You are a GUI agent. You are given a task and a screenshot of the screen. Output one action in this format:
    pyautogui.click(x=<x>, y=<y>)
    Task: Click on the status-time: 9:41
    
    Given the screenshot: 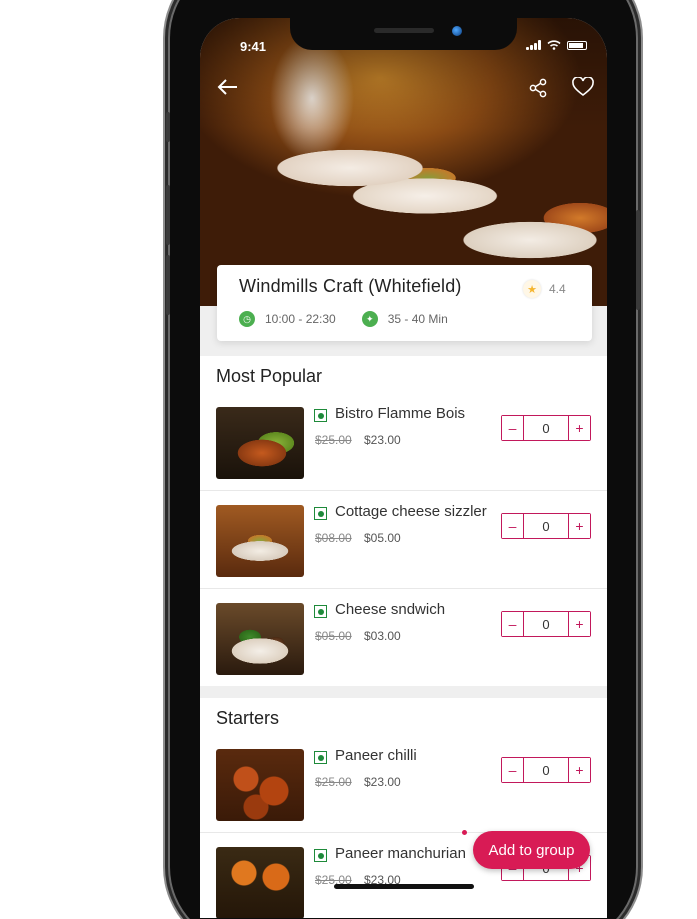 What is the action you would take?
    pyautogui.click(x=253, y=46)
    